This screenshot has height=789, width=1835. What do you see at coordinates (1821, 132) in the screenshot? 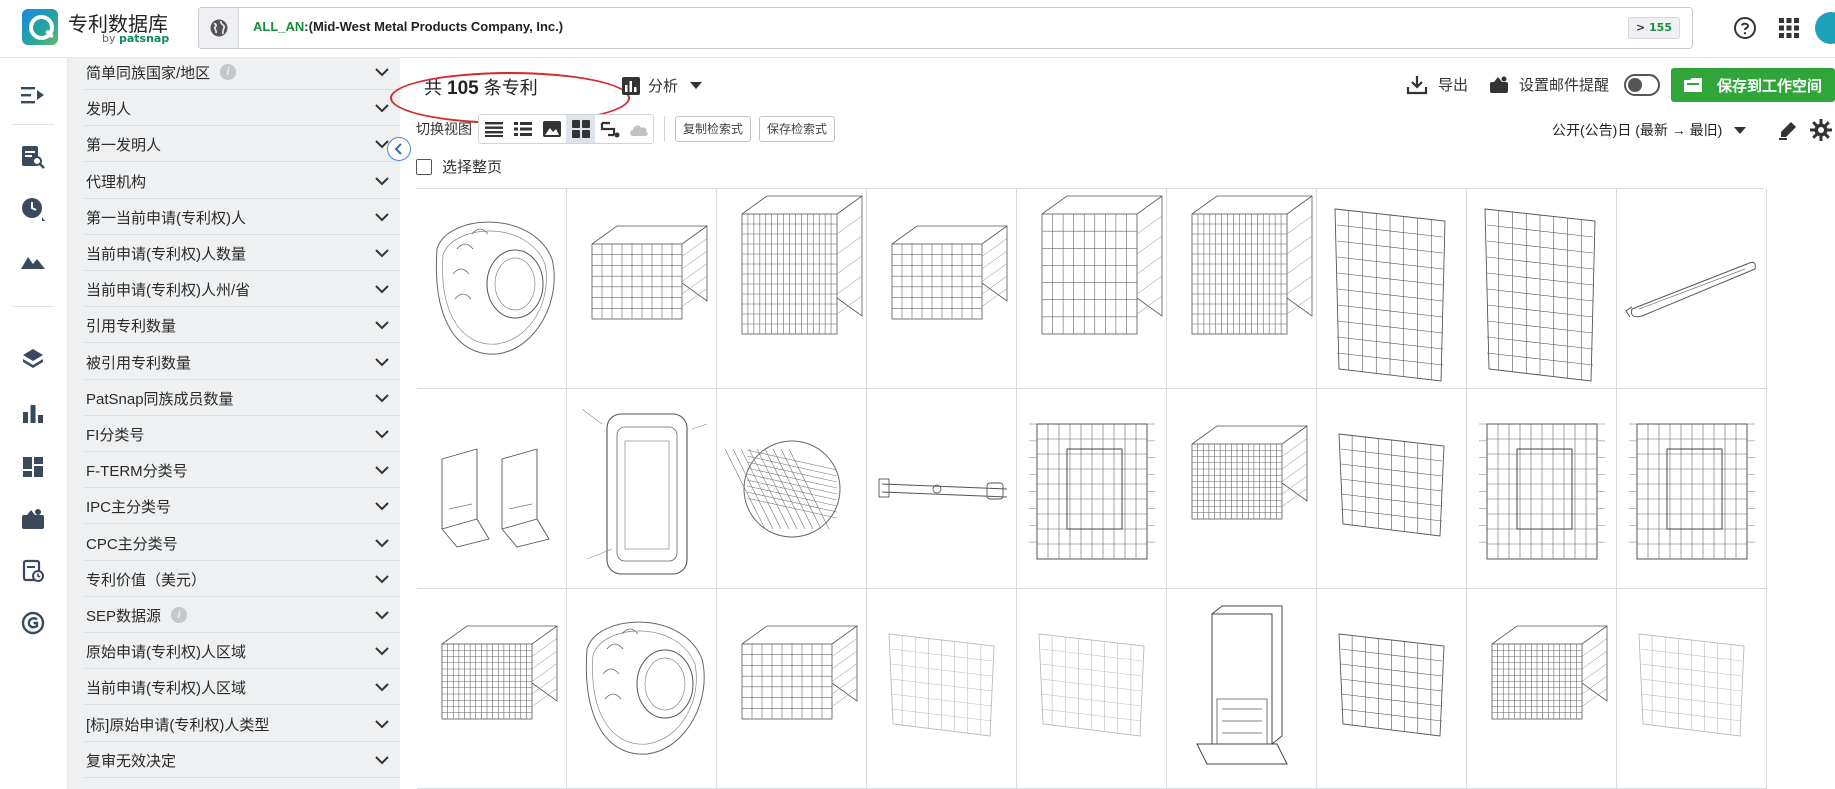
I see `settings-gear-icon` at bounding box center [1821, 132].